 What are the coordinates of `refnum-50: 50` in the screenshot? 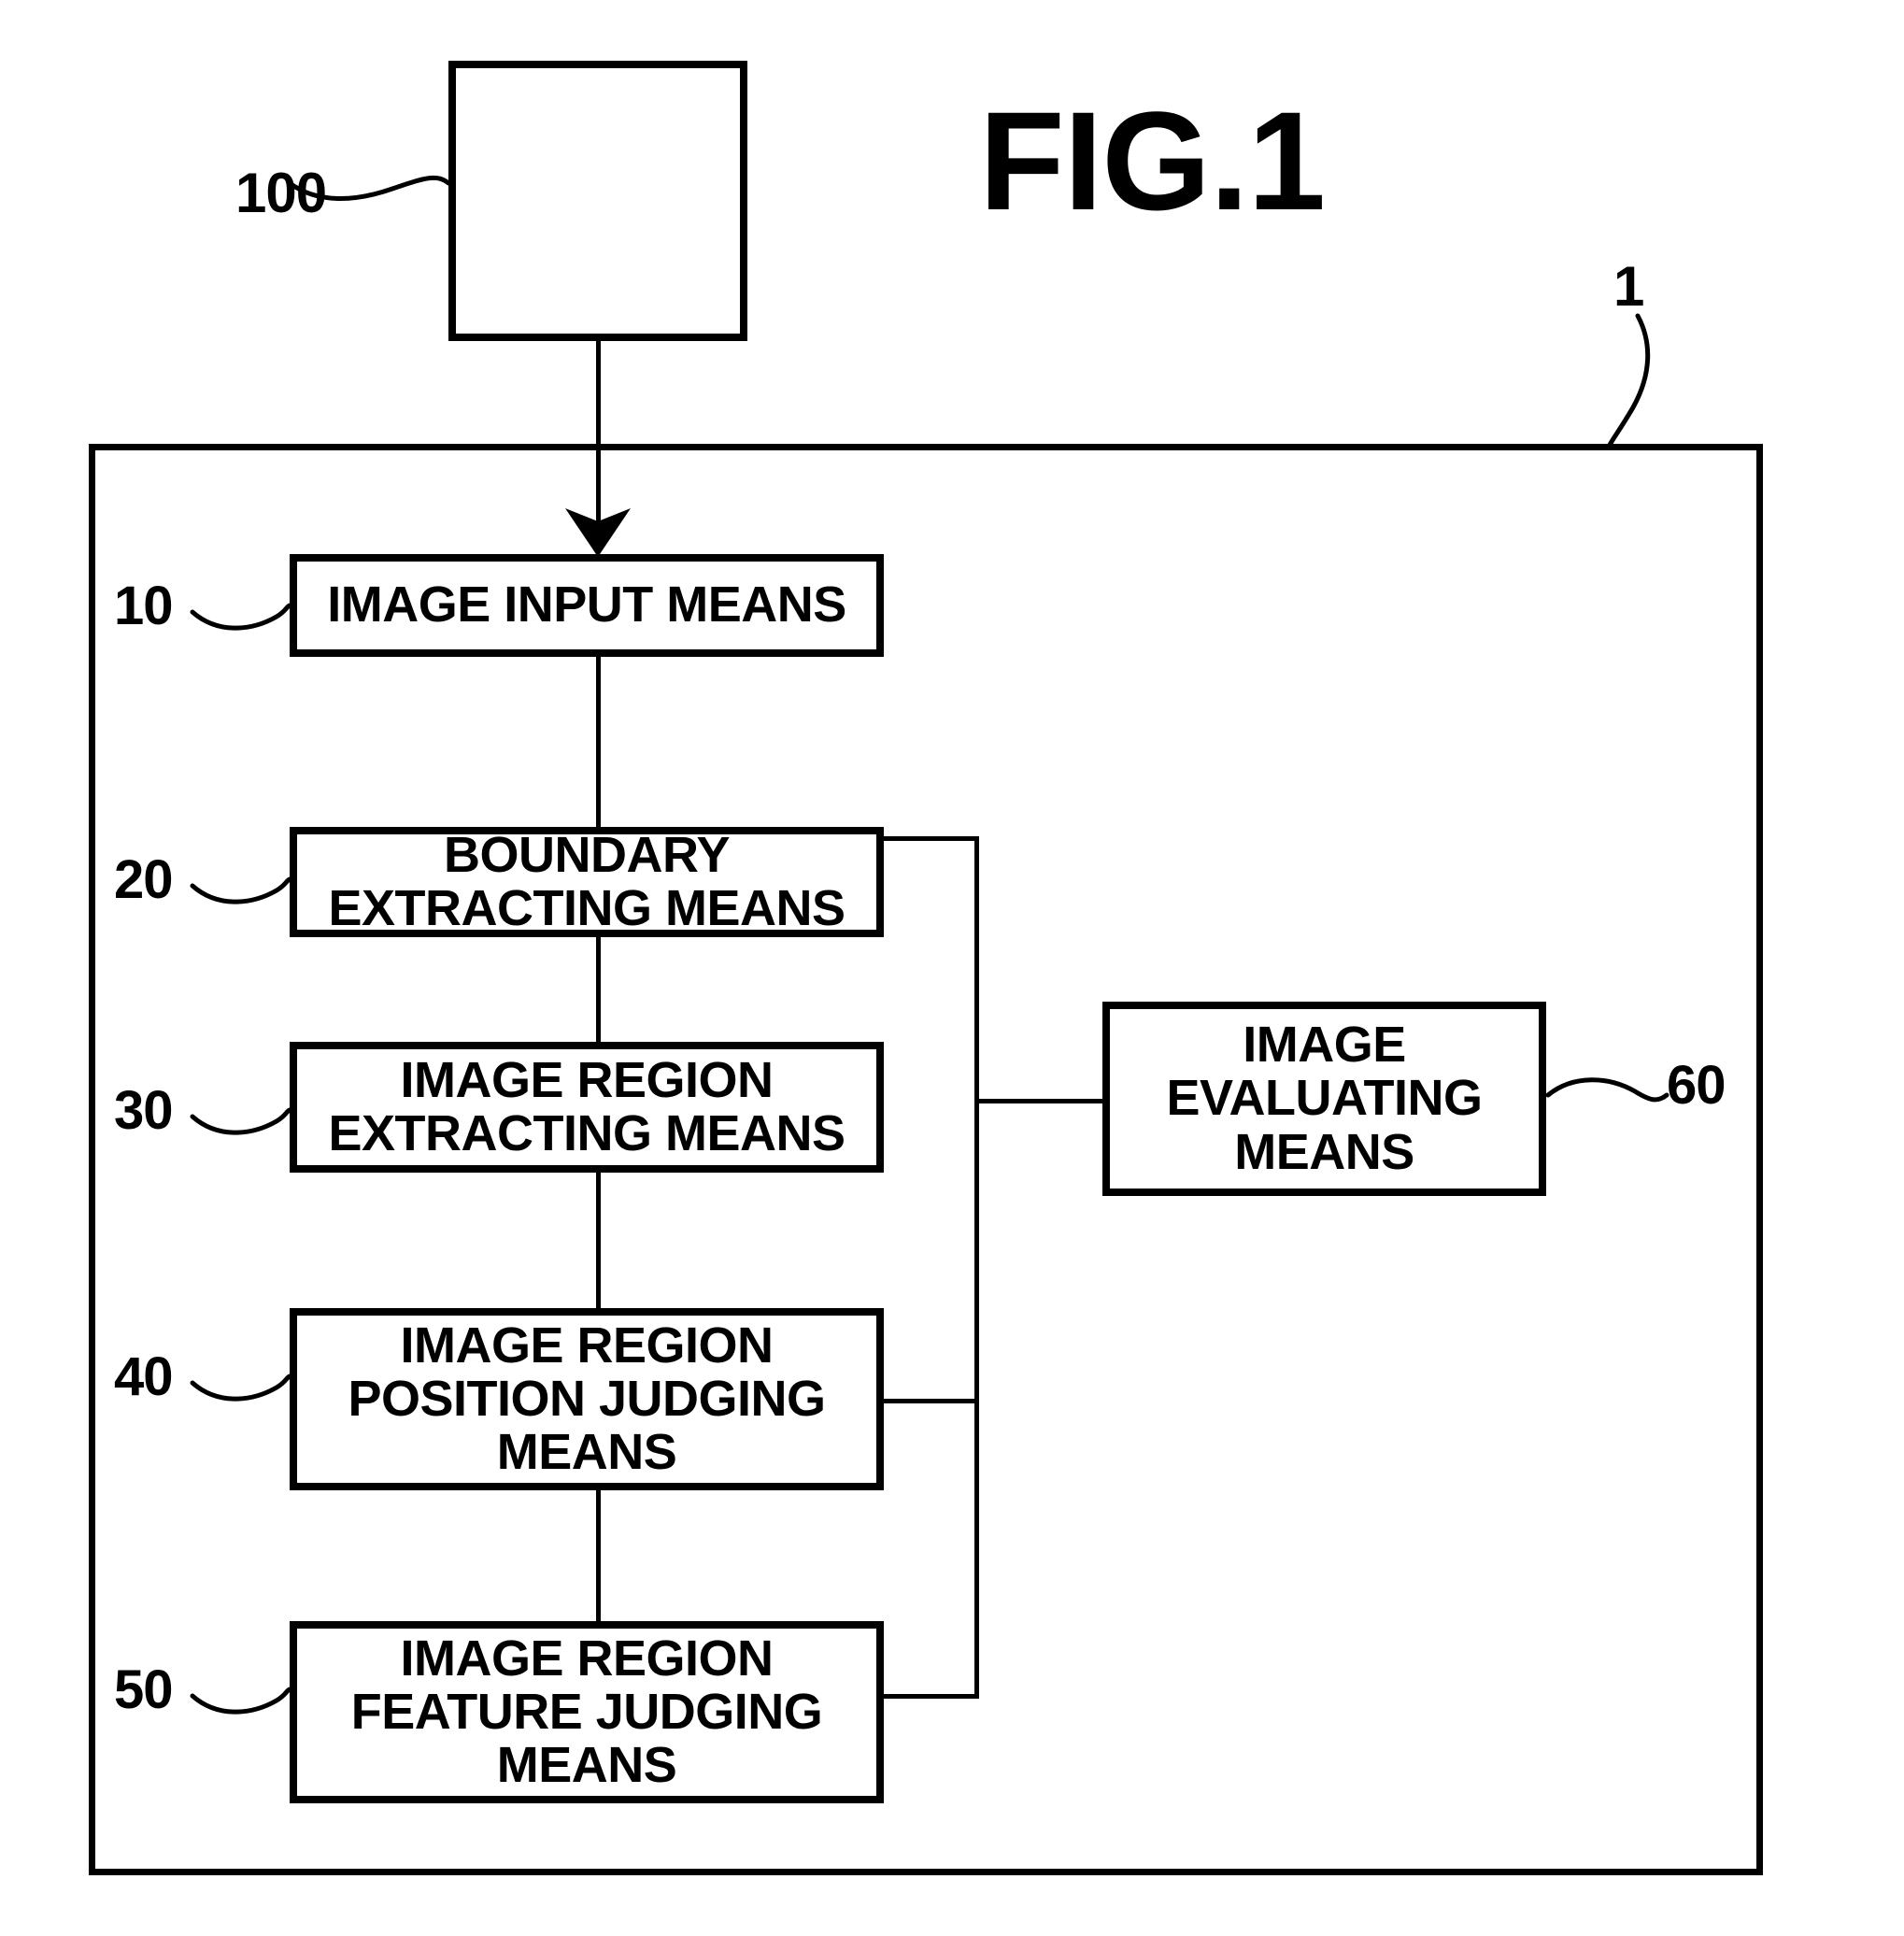 It's located at (144, 1690).